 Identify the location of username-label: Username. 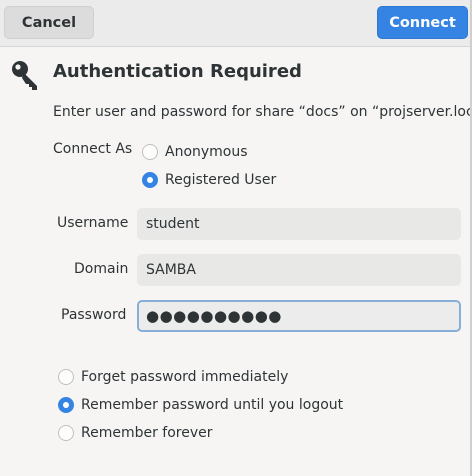
(93, 223).